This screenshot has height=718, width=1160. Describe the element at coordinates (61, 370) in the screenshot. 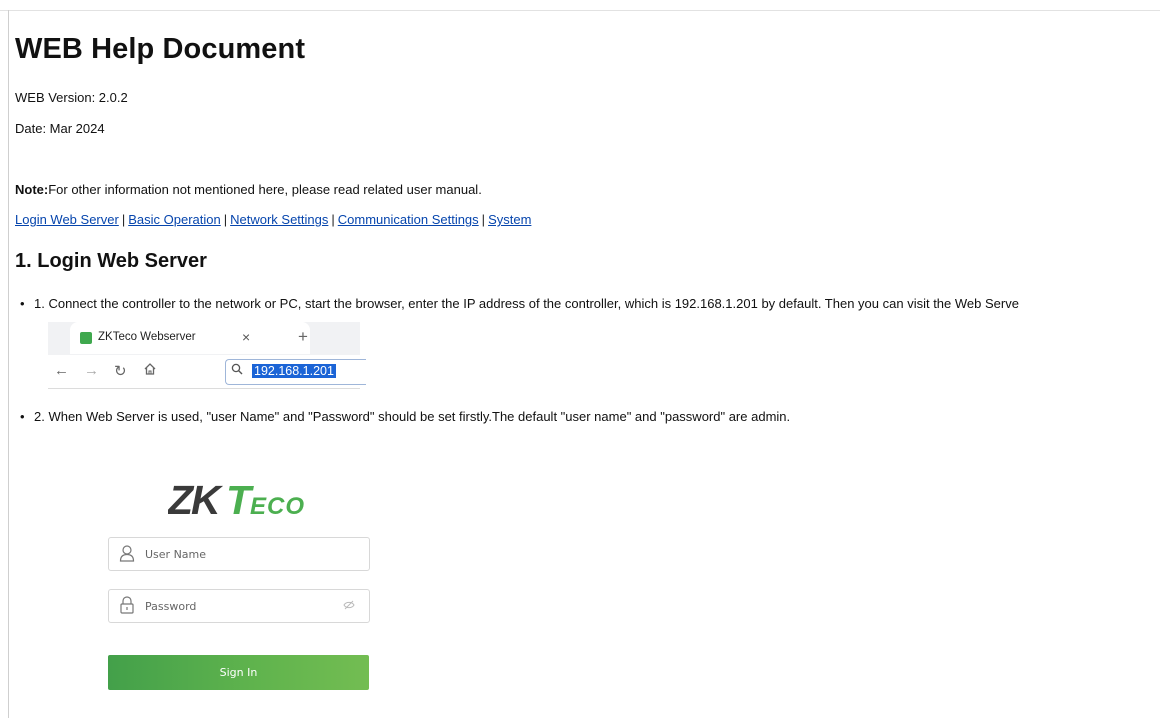

I see `back-arrow-icon: ←` at that location.